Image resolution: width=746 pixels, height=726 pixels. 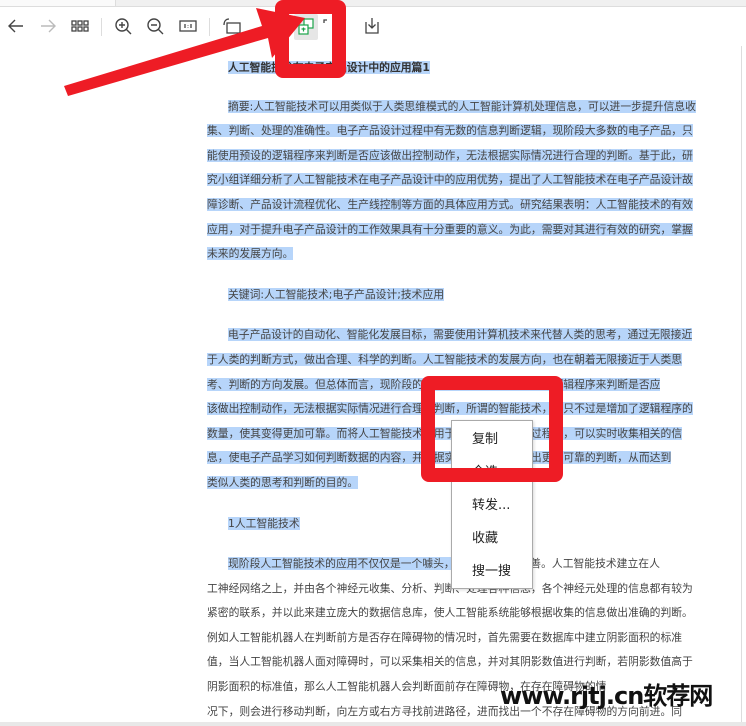 What do you see at coordinates (606, 696) in the screenshot?
I see `watermark: www.rjtj.cn软荐网` at bounding box center [606, 696].